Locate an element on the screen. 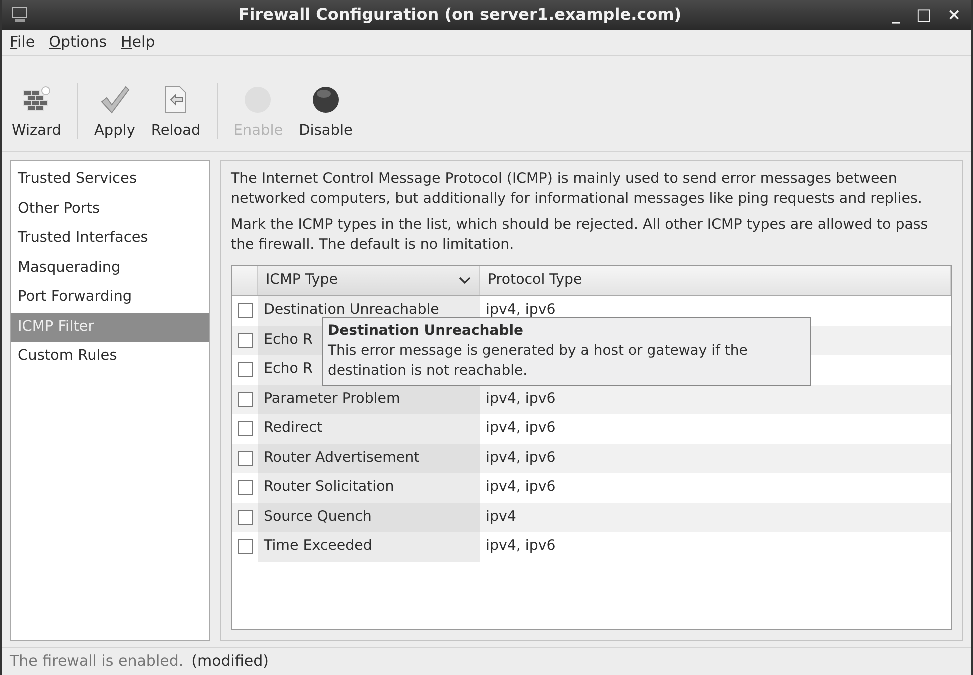 The height and width of the screenshot is (675, 973). column-header: ICMP Type is located at coordinates (302, 281).